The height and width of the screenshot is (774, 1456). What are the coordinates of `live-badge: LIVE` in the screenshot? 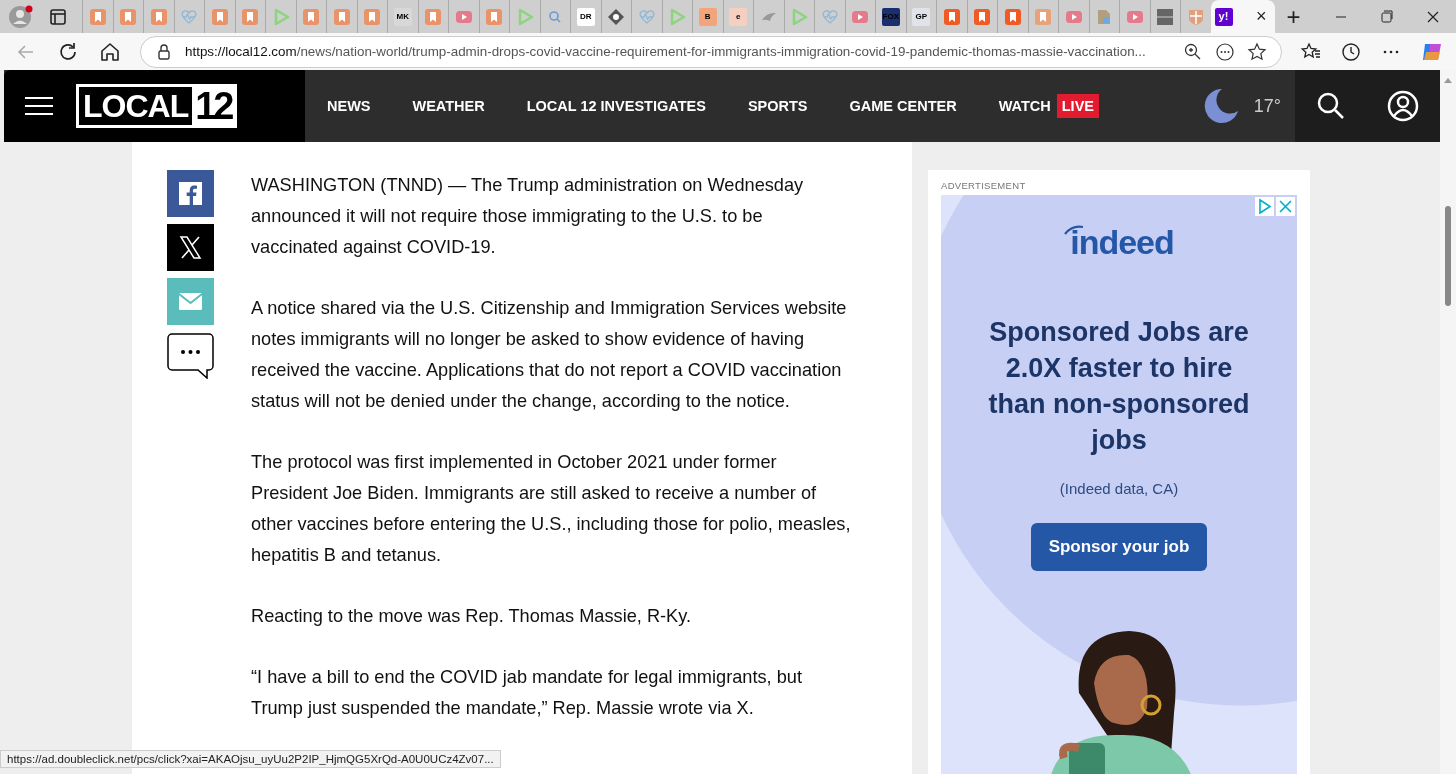 It's located at (1077, 106).